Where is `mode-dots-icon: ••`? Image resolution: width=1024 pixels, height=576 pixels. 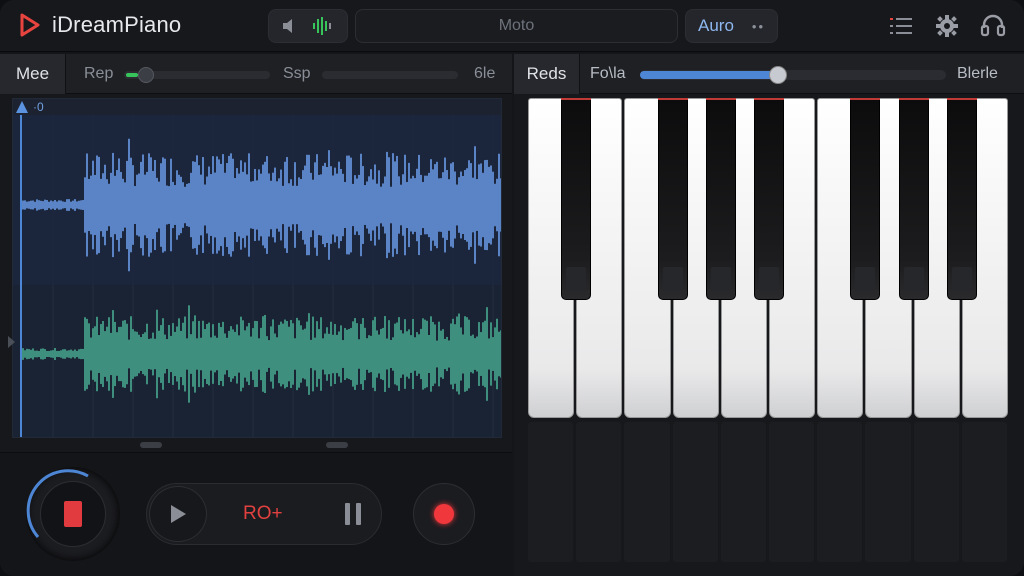
mode-dots-icon: •• is located at coordinates (758, 26).